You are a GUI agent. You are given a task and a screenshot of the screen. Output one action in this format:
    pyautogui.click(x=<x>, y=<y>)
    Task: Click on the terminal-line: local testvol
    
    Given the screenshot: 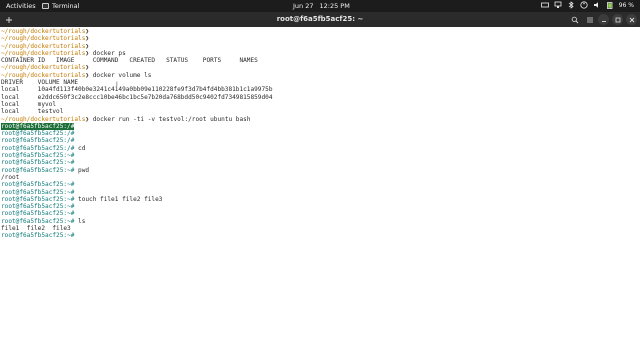 What is the action you would take?
    pyautogui.click(x=320, y=111)
    